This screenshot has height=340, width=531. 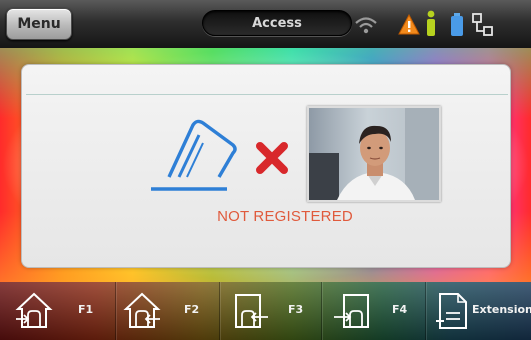 What do you see at coordinates (501, 309) in the screenshot?
I see `extension-label: Extension` at bounding box center [501, 309].